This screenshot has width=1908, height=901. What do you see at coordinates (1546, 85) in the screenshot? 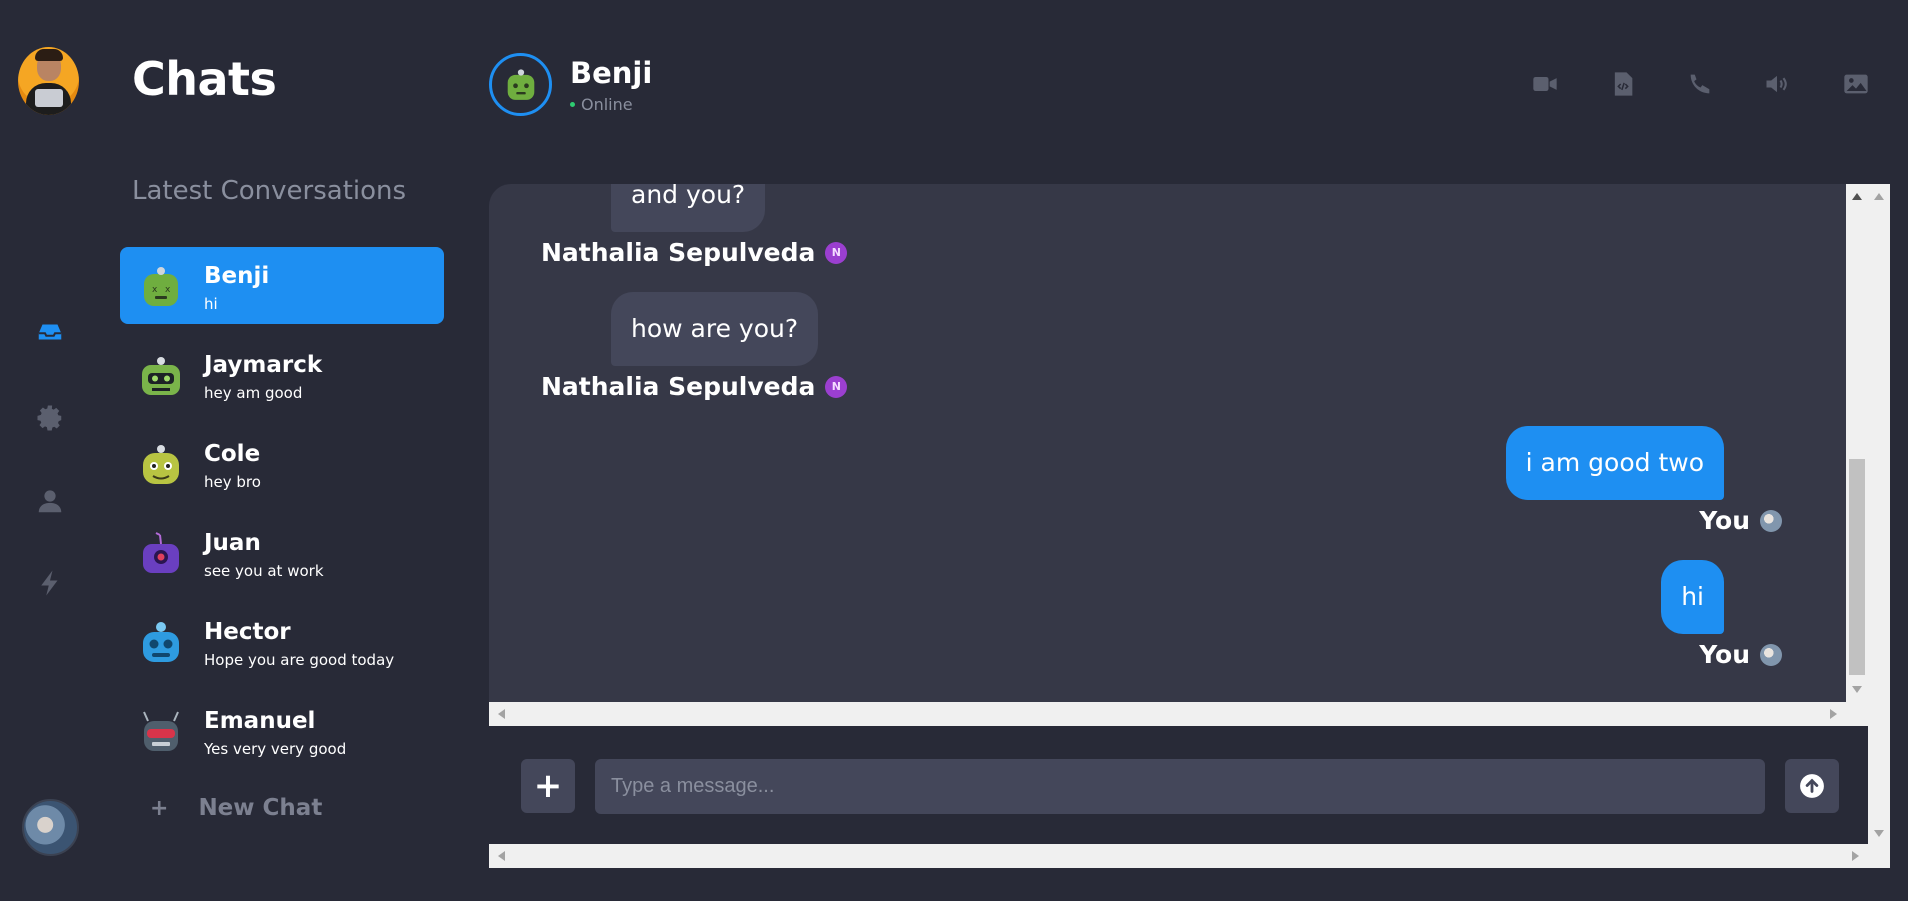
I see `video-icon` at bounding box center [1546, 85].